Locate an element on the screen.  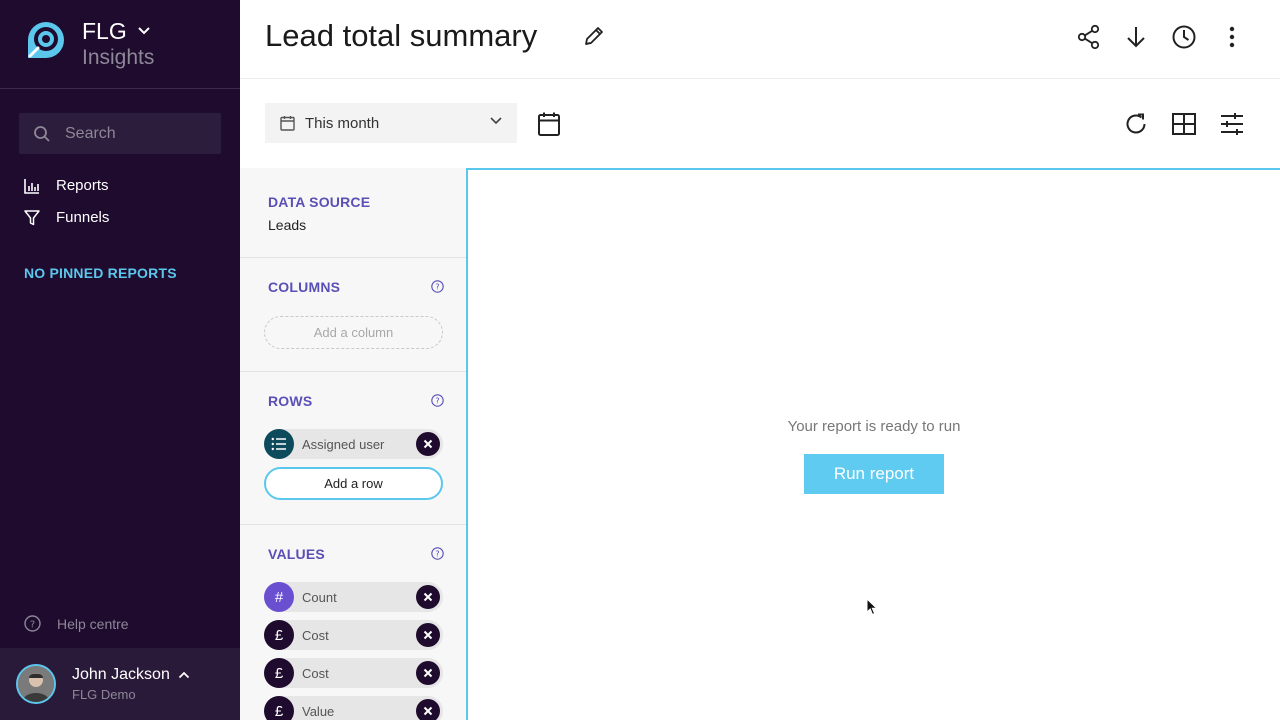
help-centre-link: ? Help centre is located at coordinates (76, 623).